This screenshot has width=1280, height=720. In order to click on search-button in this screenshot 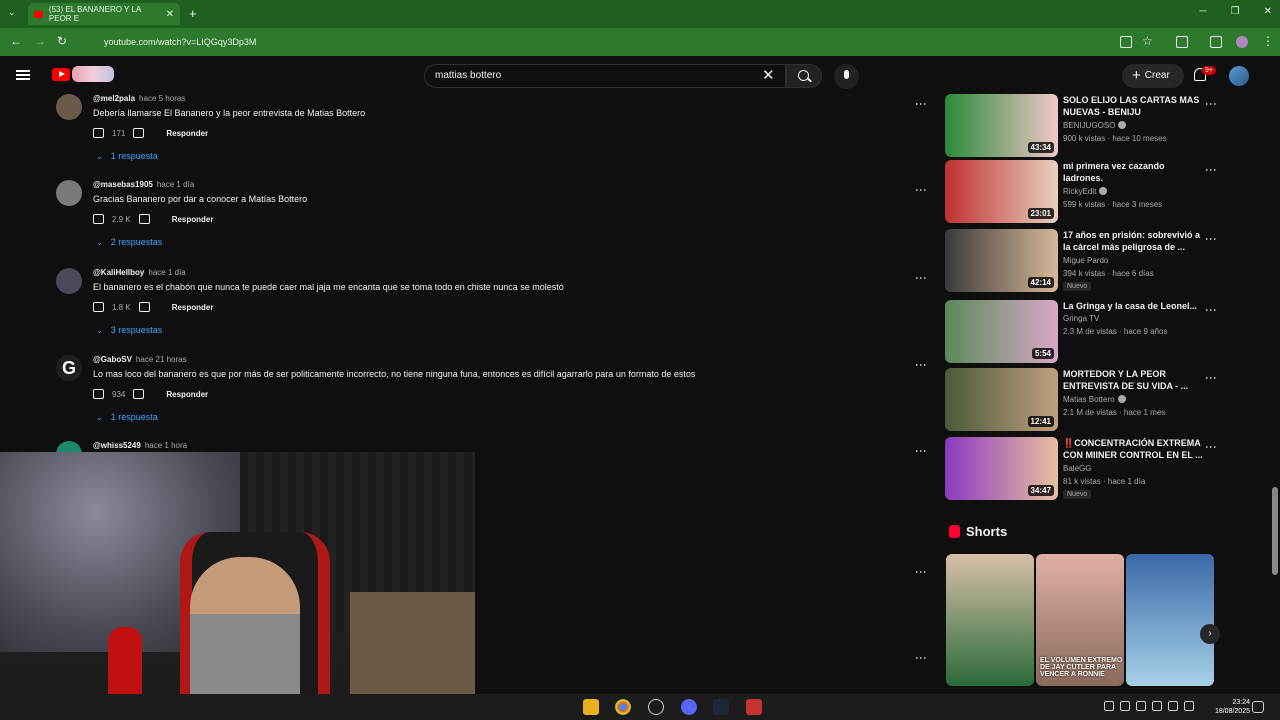, I will do `click(804, 76)`.